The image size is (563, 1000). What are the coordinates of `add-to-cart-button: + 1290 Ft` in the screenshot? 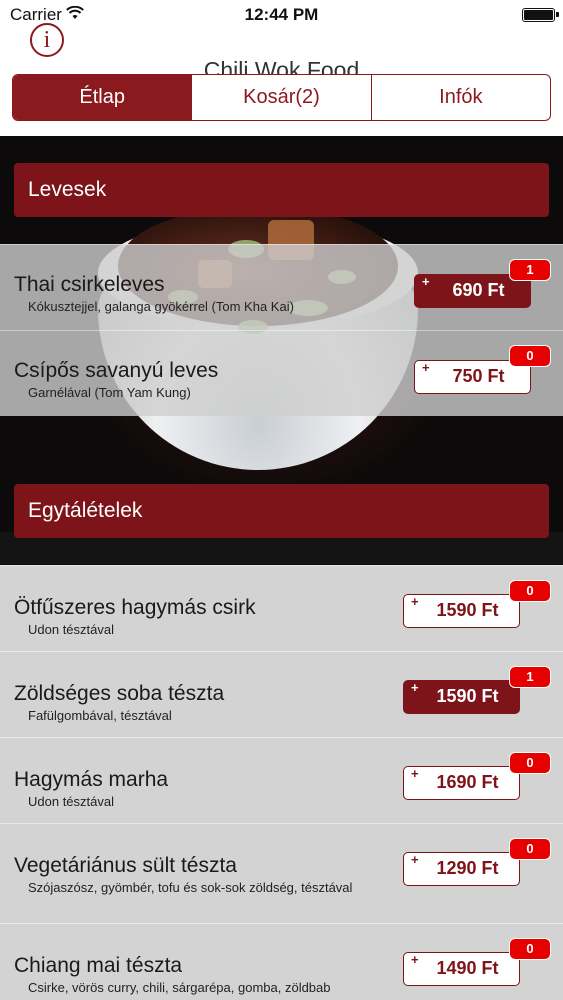 It's located at (461, 869).